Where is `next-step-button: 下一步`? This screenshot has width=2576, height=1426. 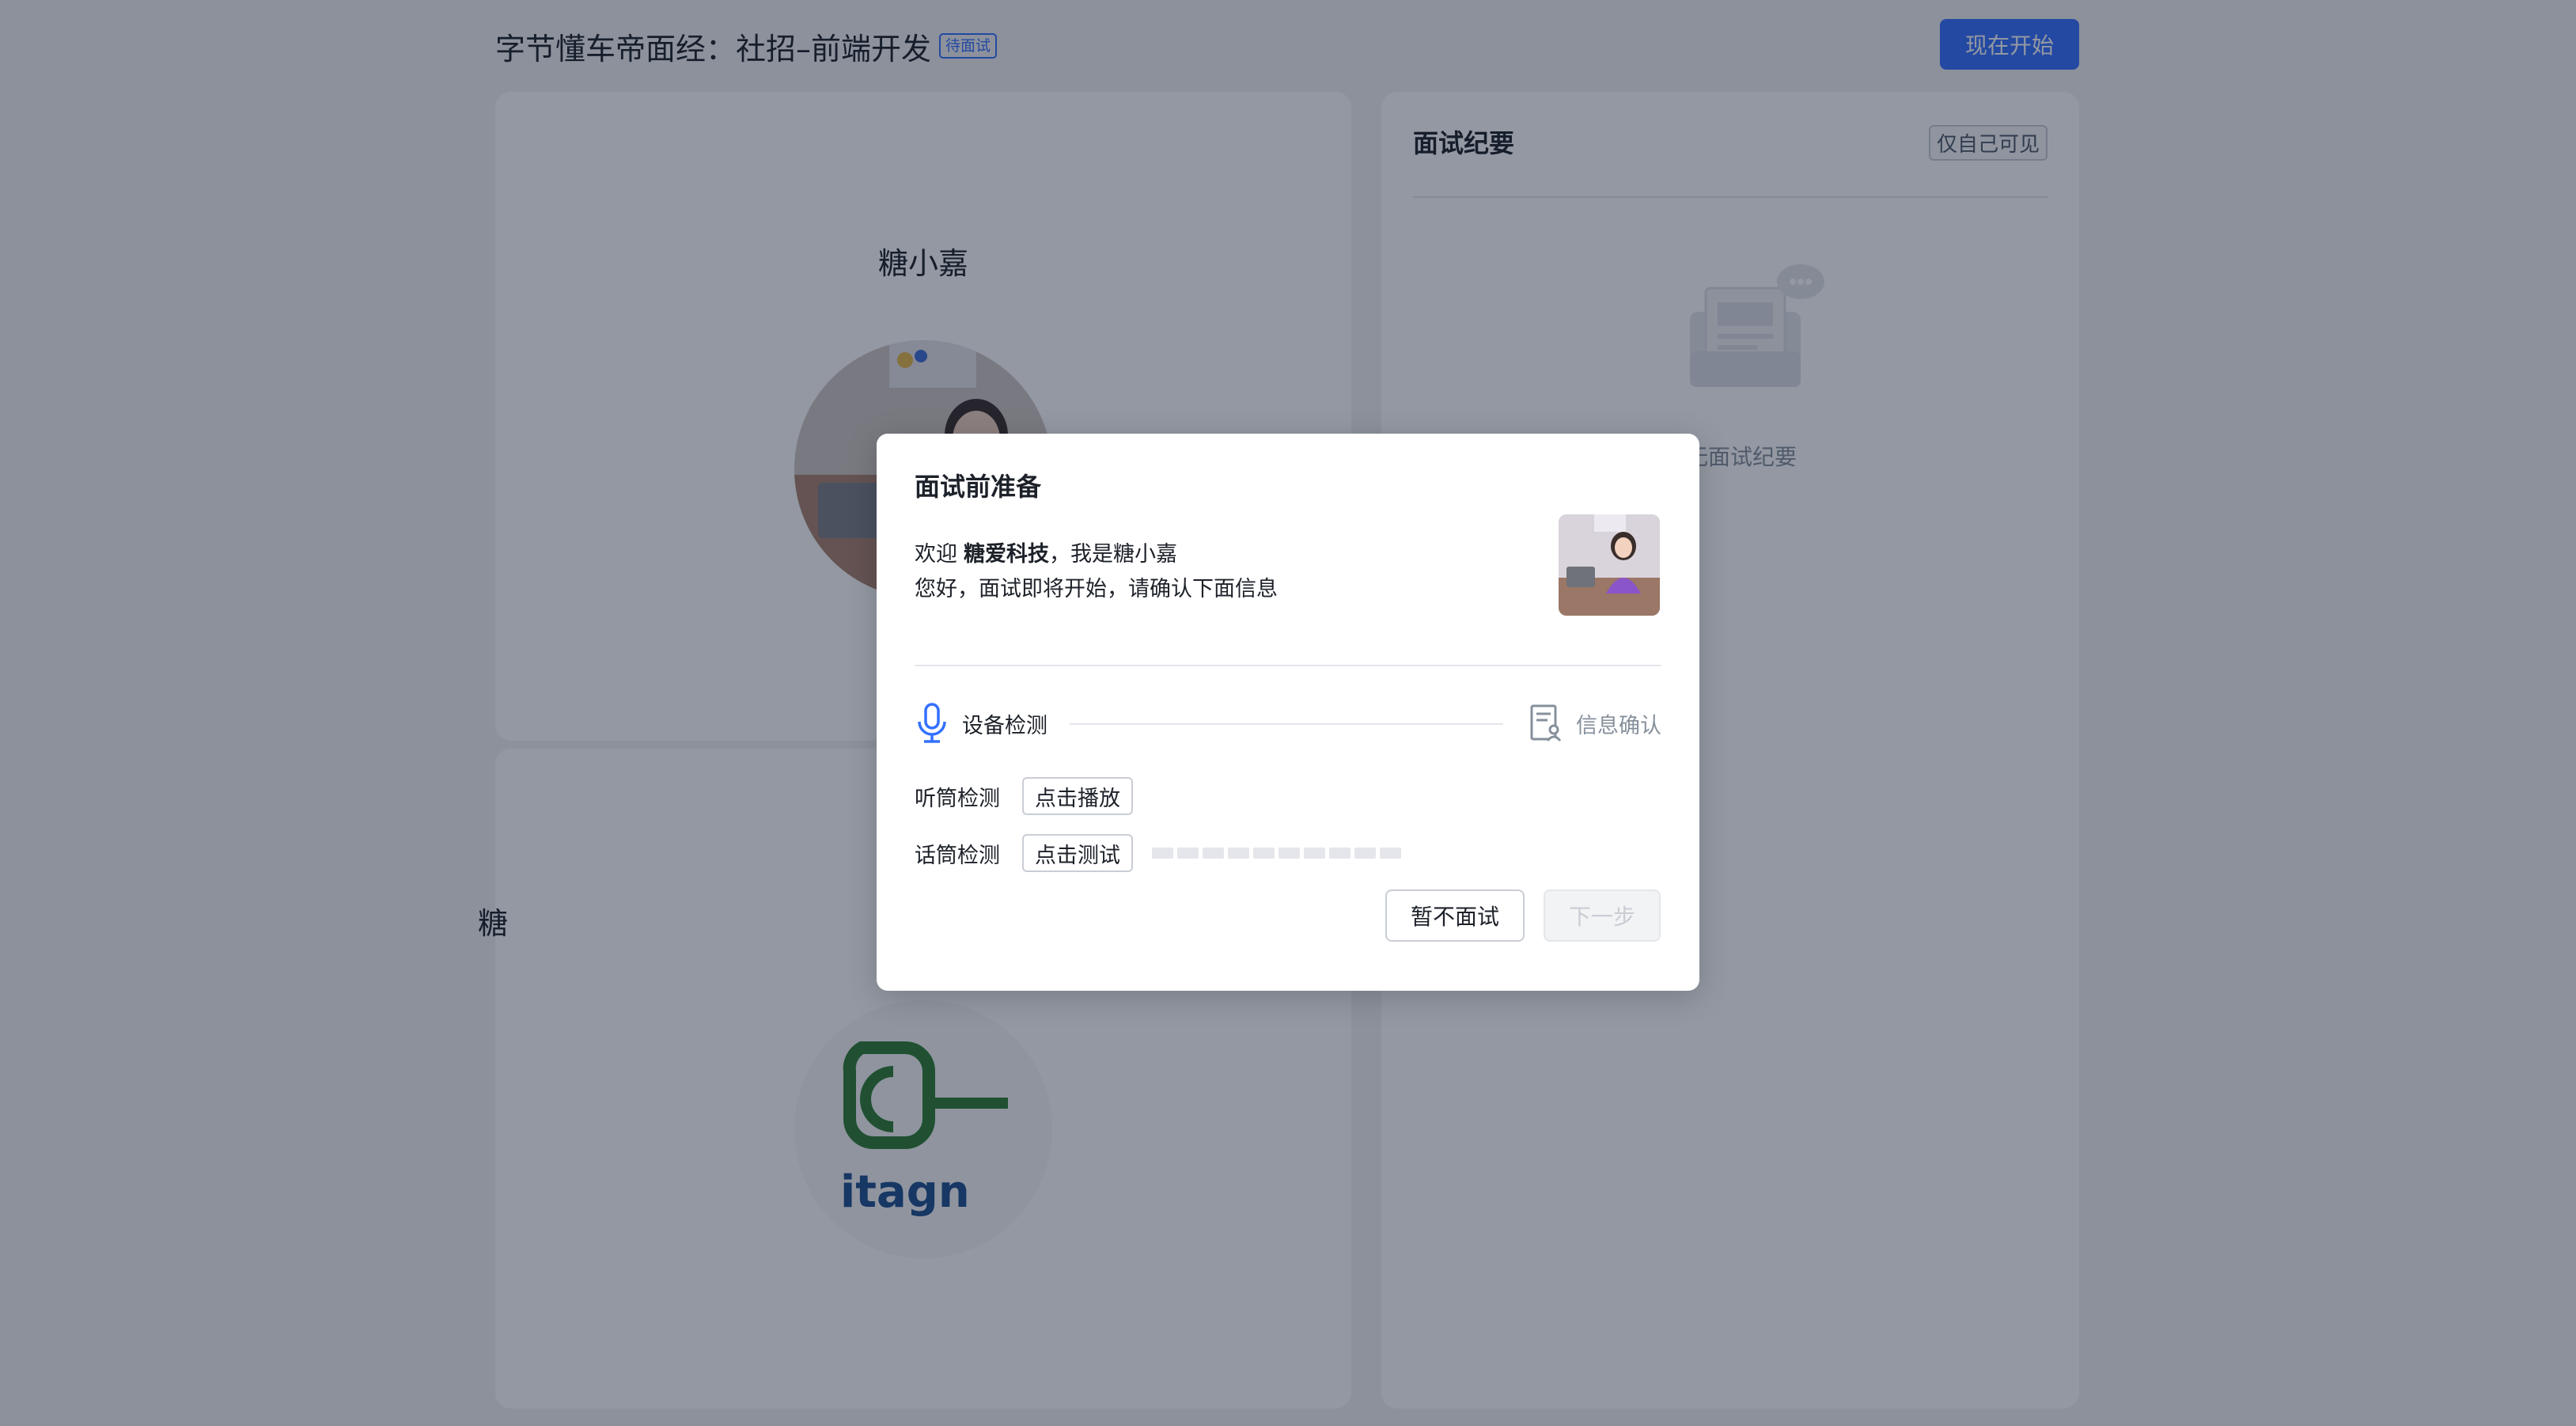 next-step-button: 下一步 is located at coordinates (1602, 916).